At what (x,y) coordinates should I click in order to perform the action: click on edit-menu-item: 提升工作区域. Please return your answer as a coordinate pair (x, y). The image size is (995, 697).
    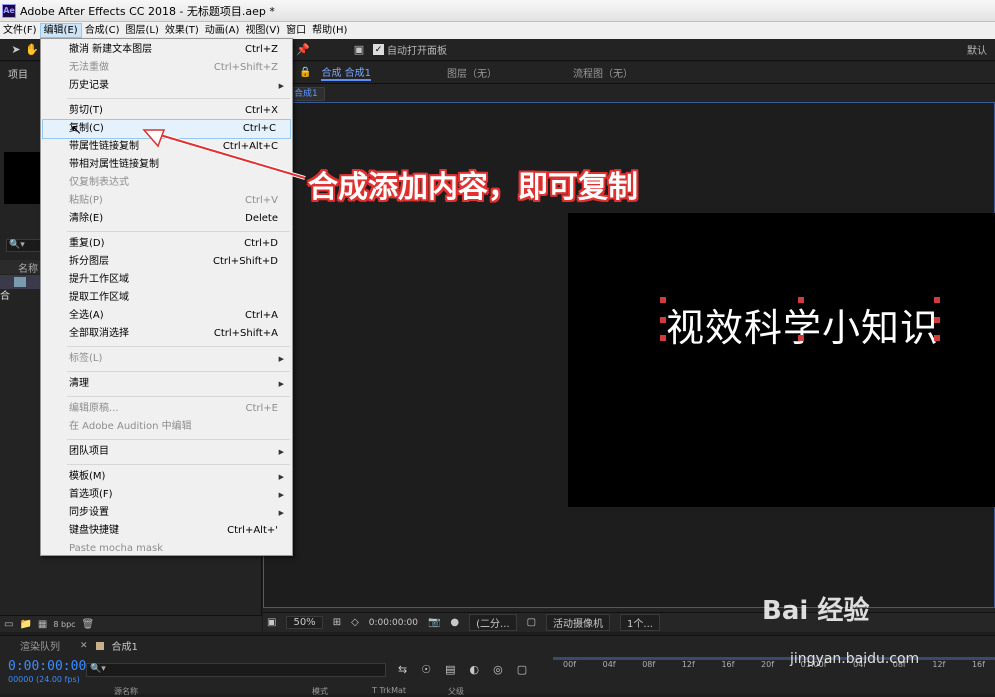
    Looking at the image, I should click on (166, 280).